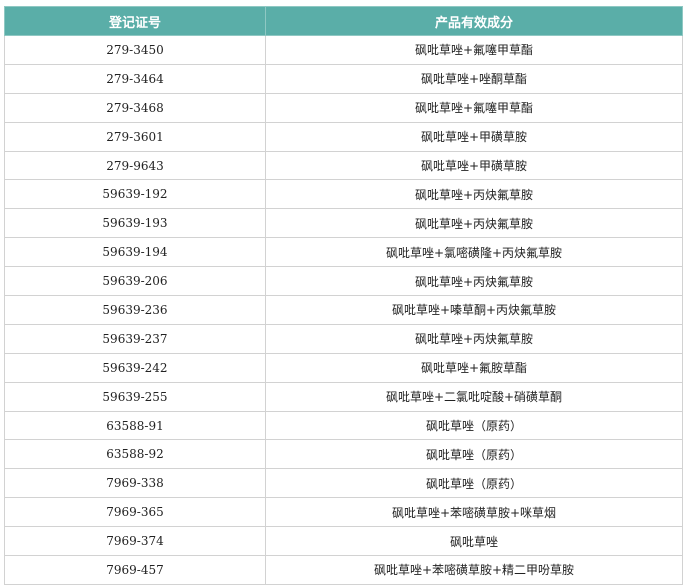  I want to click on registration-number-cell: 7969-365, so click(135, 512).